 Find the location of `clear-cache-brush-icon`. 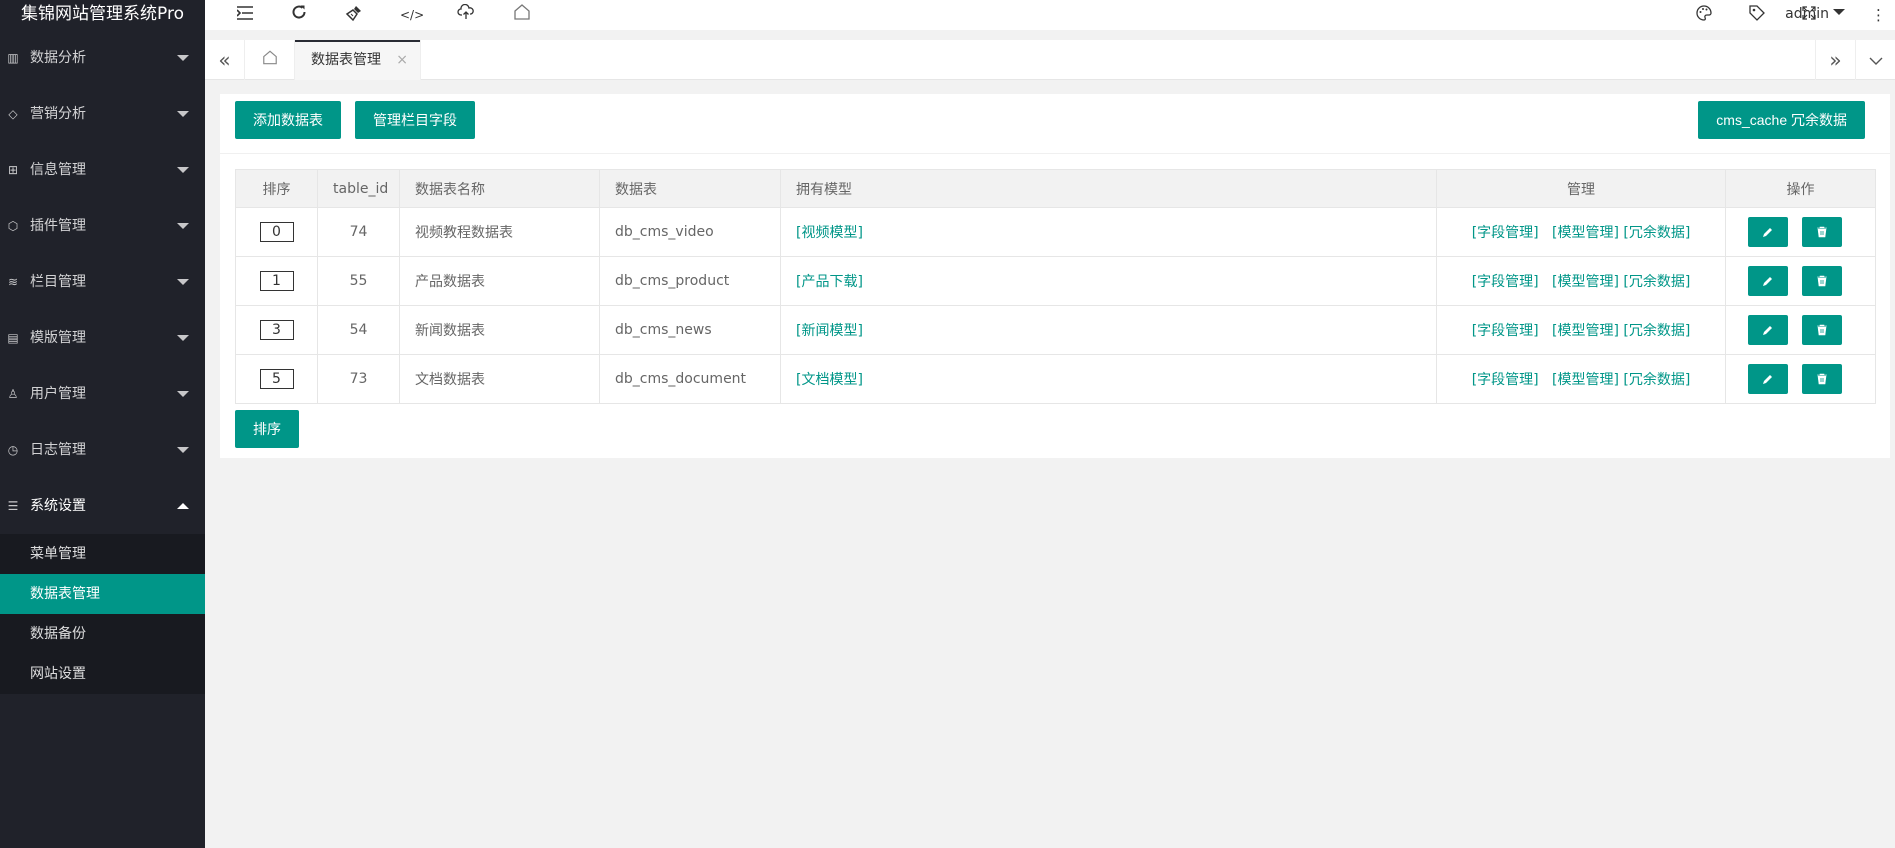

clear-cache-brush-icon is located at coordinates (354, 15).